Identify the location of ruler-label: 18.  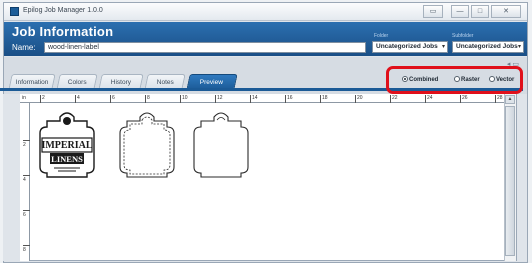
(325, 98).